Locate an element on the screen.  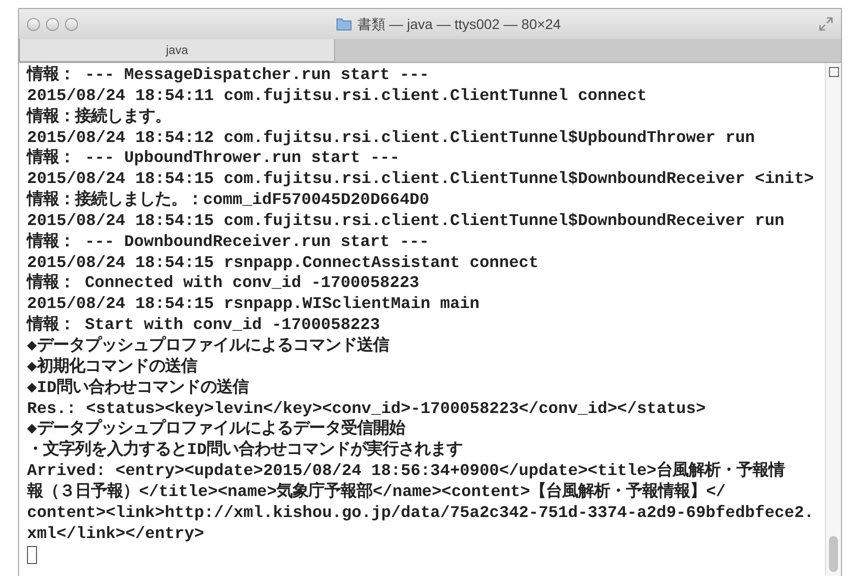
cursor is located at coordinates (32, 555).